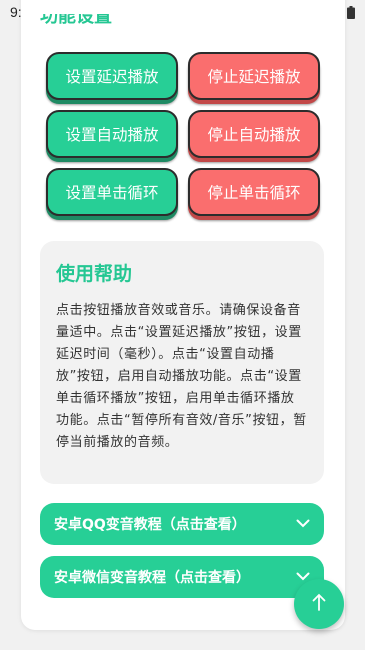 The height and width of the screenshot is (650, 365). Describe the element at coordinates (303, 524) in the screenshot. I see `chevron-down-icon` at that location.